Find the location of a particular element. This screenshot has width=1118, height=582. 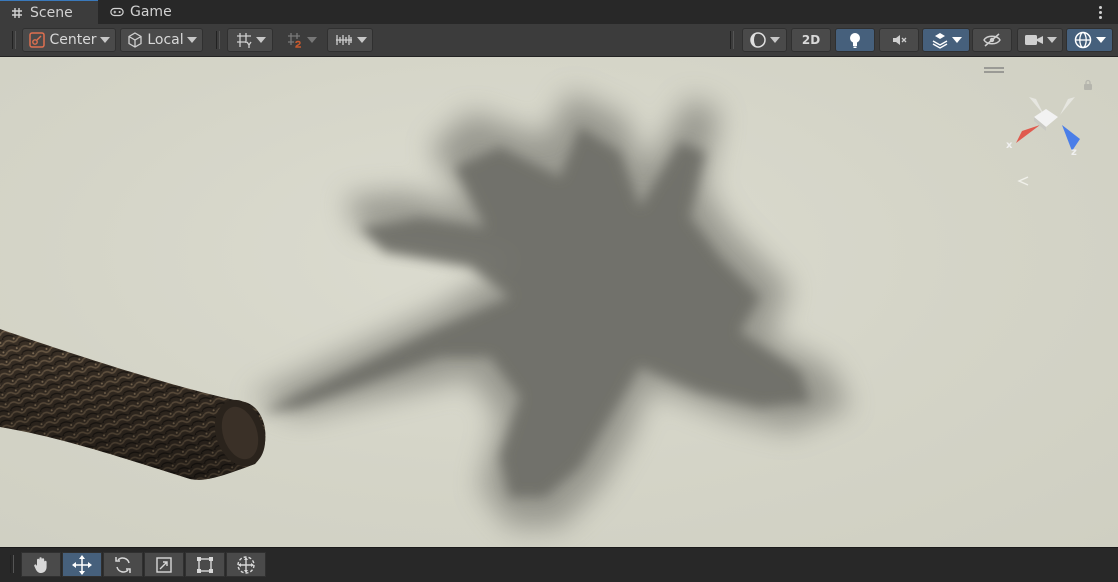

toggle-2d-label: 2D is located at coordinates (811, 40).